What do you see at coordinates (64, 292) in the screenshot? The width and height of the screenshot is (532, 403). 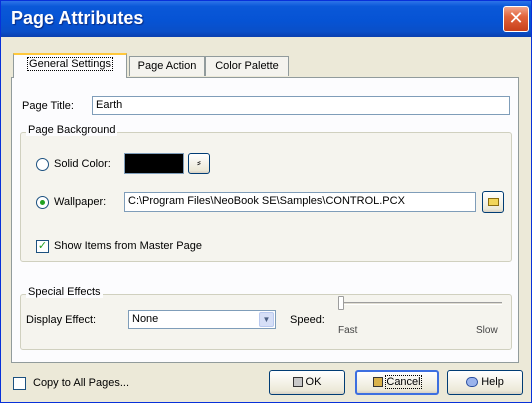 I see `special-effects-legend: Special Effects` at bounding box center [64, 292].